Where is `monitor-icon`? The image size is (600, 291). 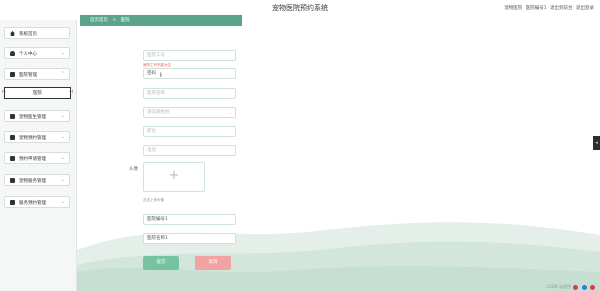
monitor-icon is located at coordinates (12, 137).